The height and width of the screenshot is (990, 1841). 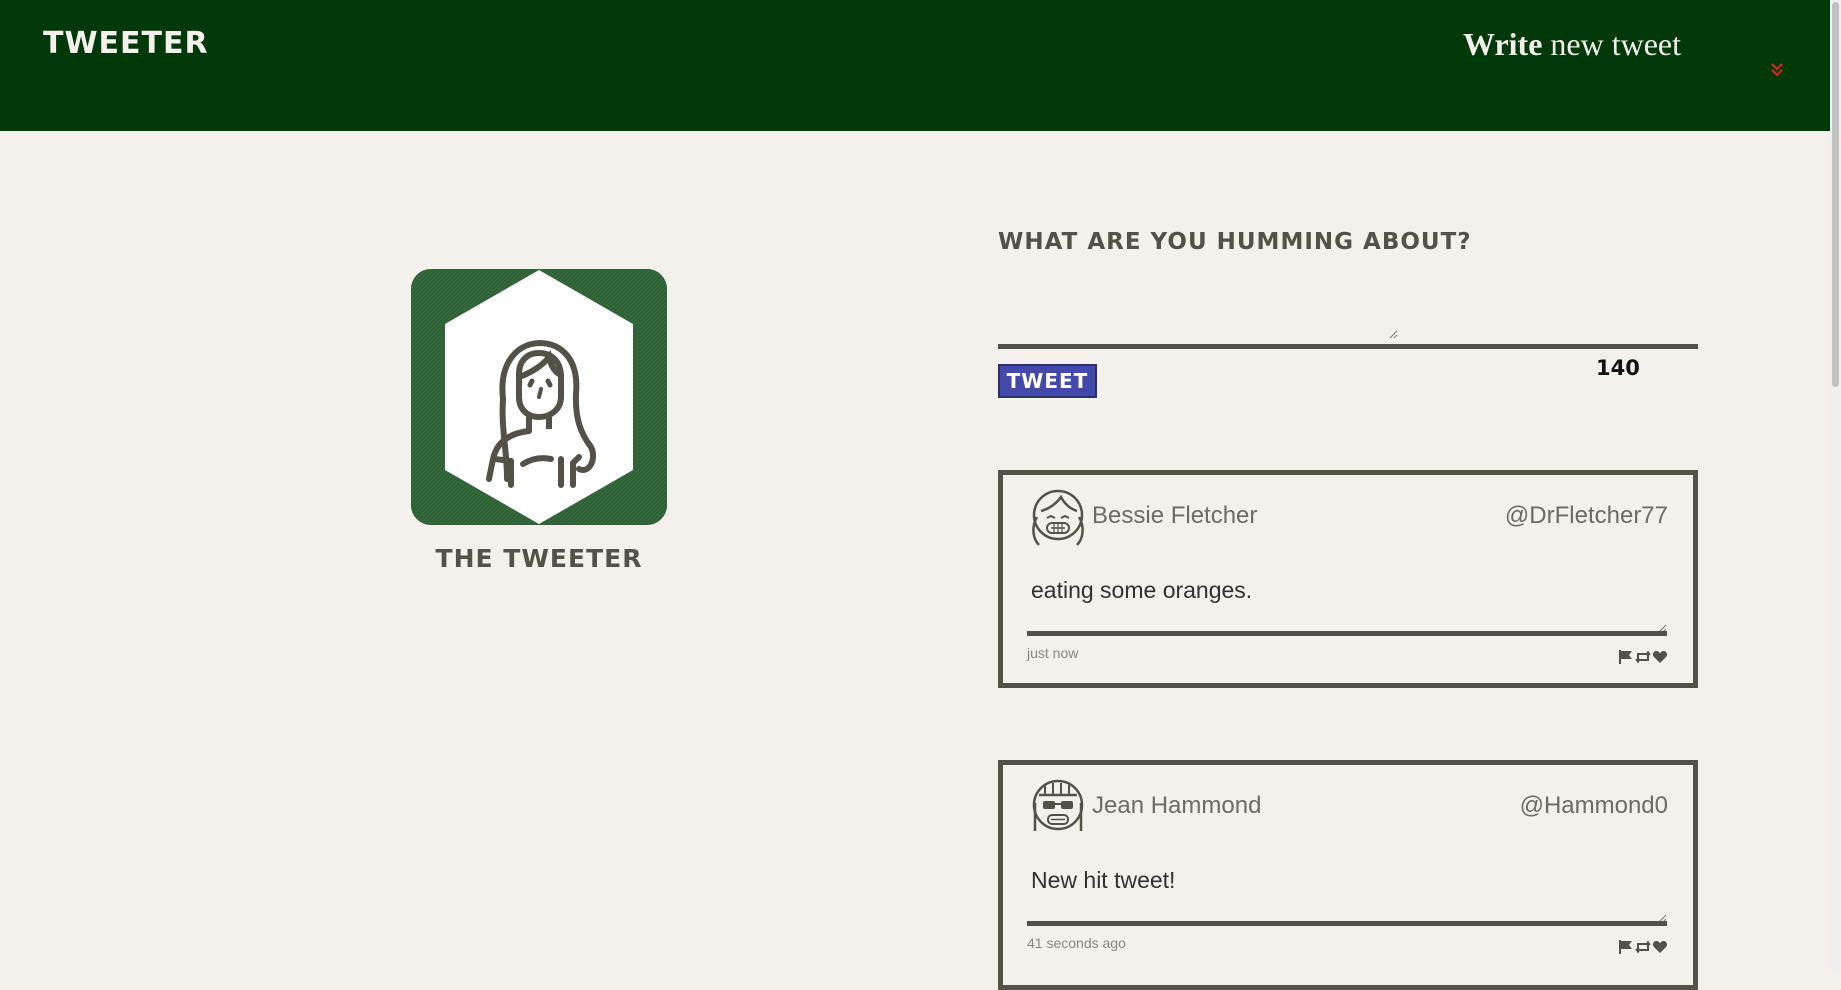 I want to click on tweet-timestamp: just now, so click(x=1053, y=653).